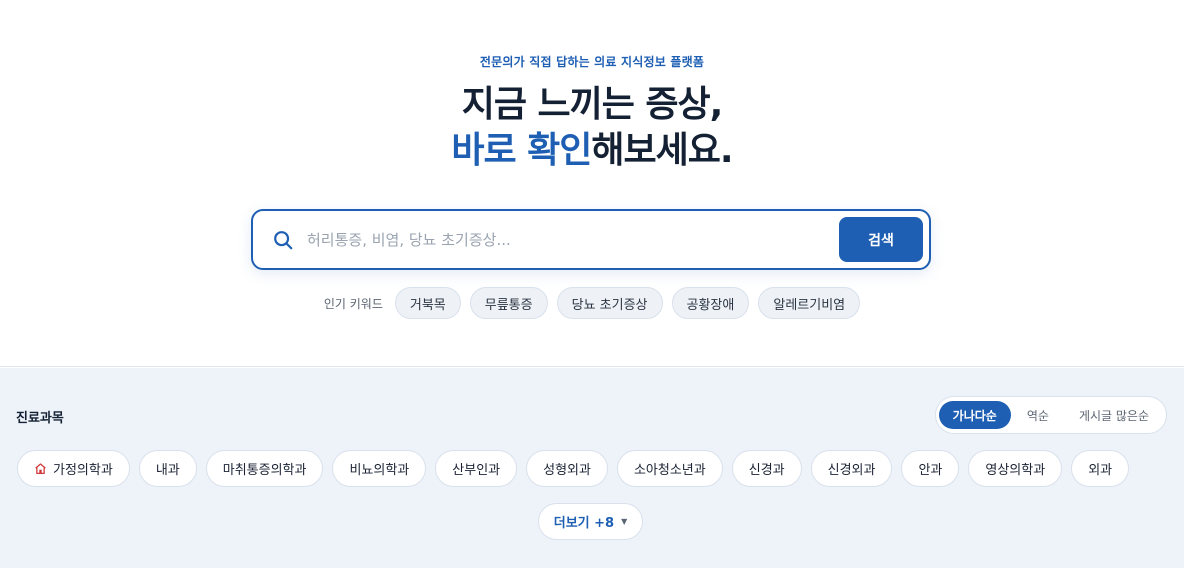 Image resolution: width=1184 pixels, height=568 pixels. Describe the element at coordinates (662, 150) in the screenshot. I see `headline-rest: 해보세요.` at that location.